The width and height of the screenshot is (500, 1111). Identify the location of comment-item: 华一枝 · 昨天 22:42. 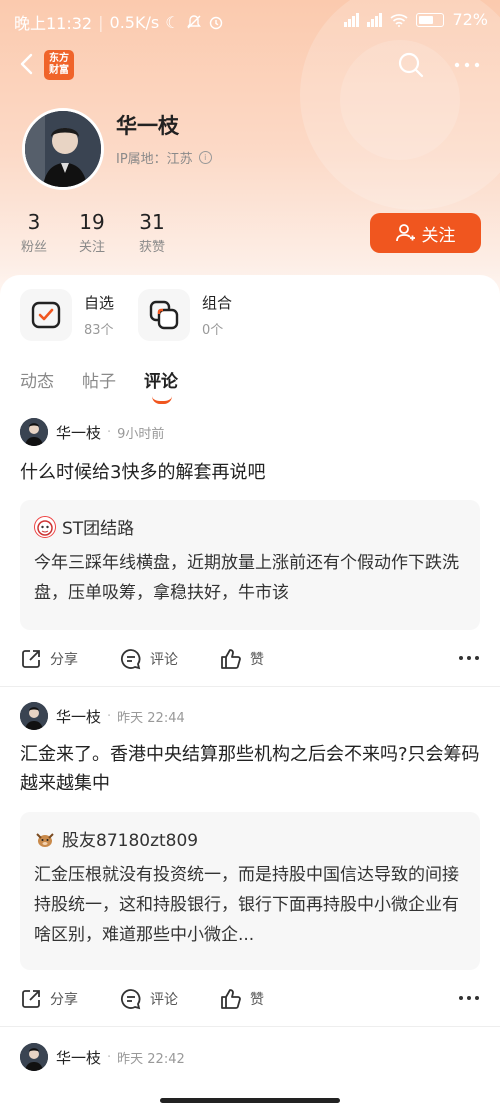
(250, 1073).